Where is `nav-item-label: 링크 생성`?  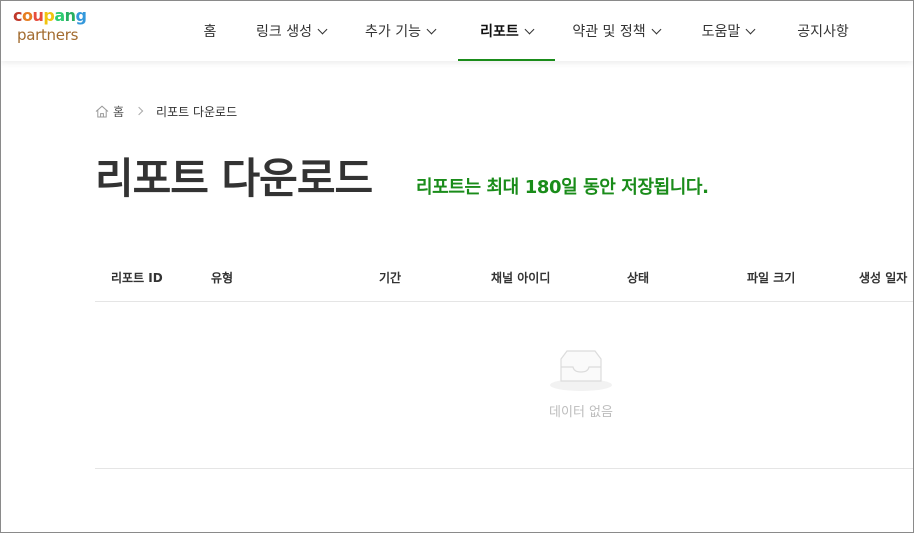
nav-item-label: 링크 생성 is located at coordinates (284, 32).